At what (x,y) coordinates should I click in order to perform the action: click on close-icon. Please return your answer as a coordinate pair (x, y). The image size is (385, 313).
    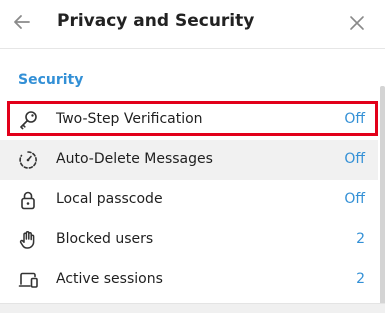
    Looking at the image, I should click on (357, 23).